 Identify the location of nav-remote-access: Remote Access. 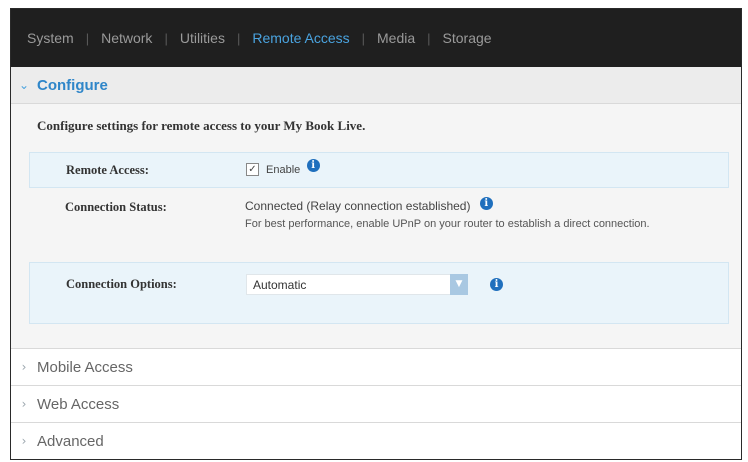
(300, 38).